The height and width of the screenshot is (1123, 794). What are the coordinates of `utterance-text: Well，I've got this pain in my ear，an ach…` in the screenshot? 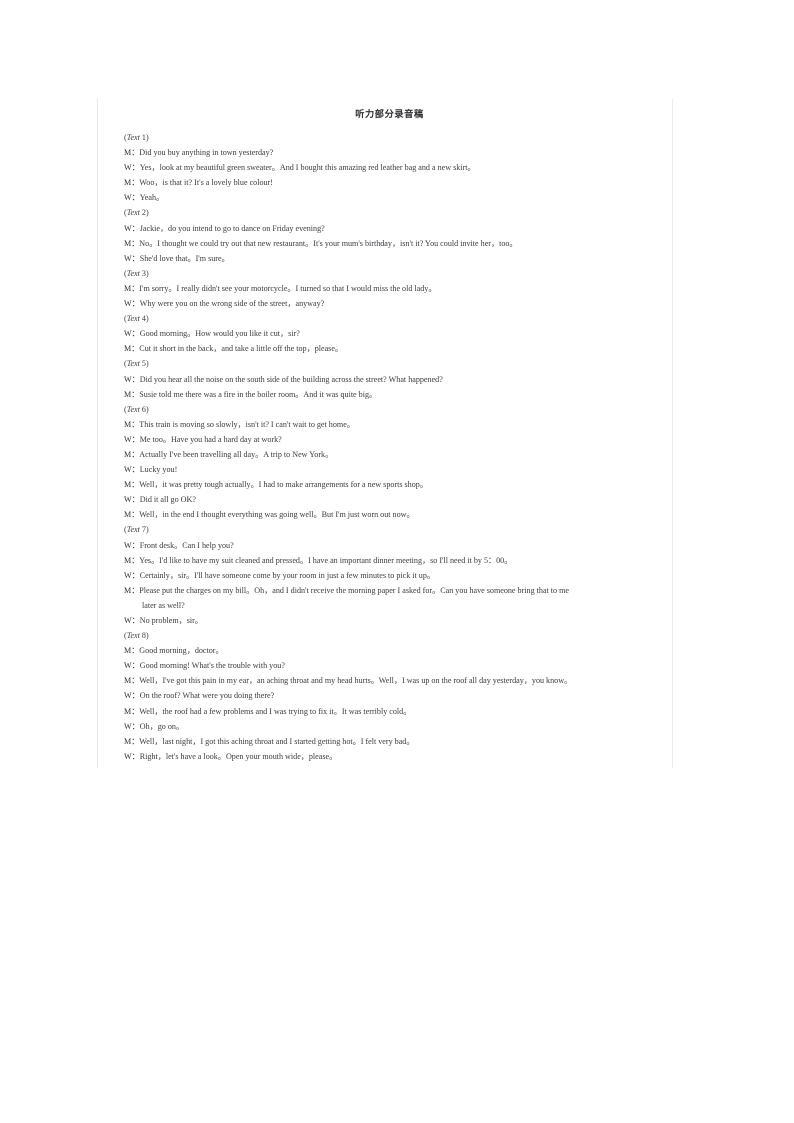 It's located at (356, 681).